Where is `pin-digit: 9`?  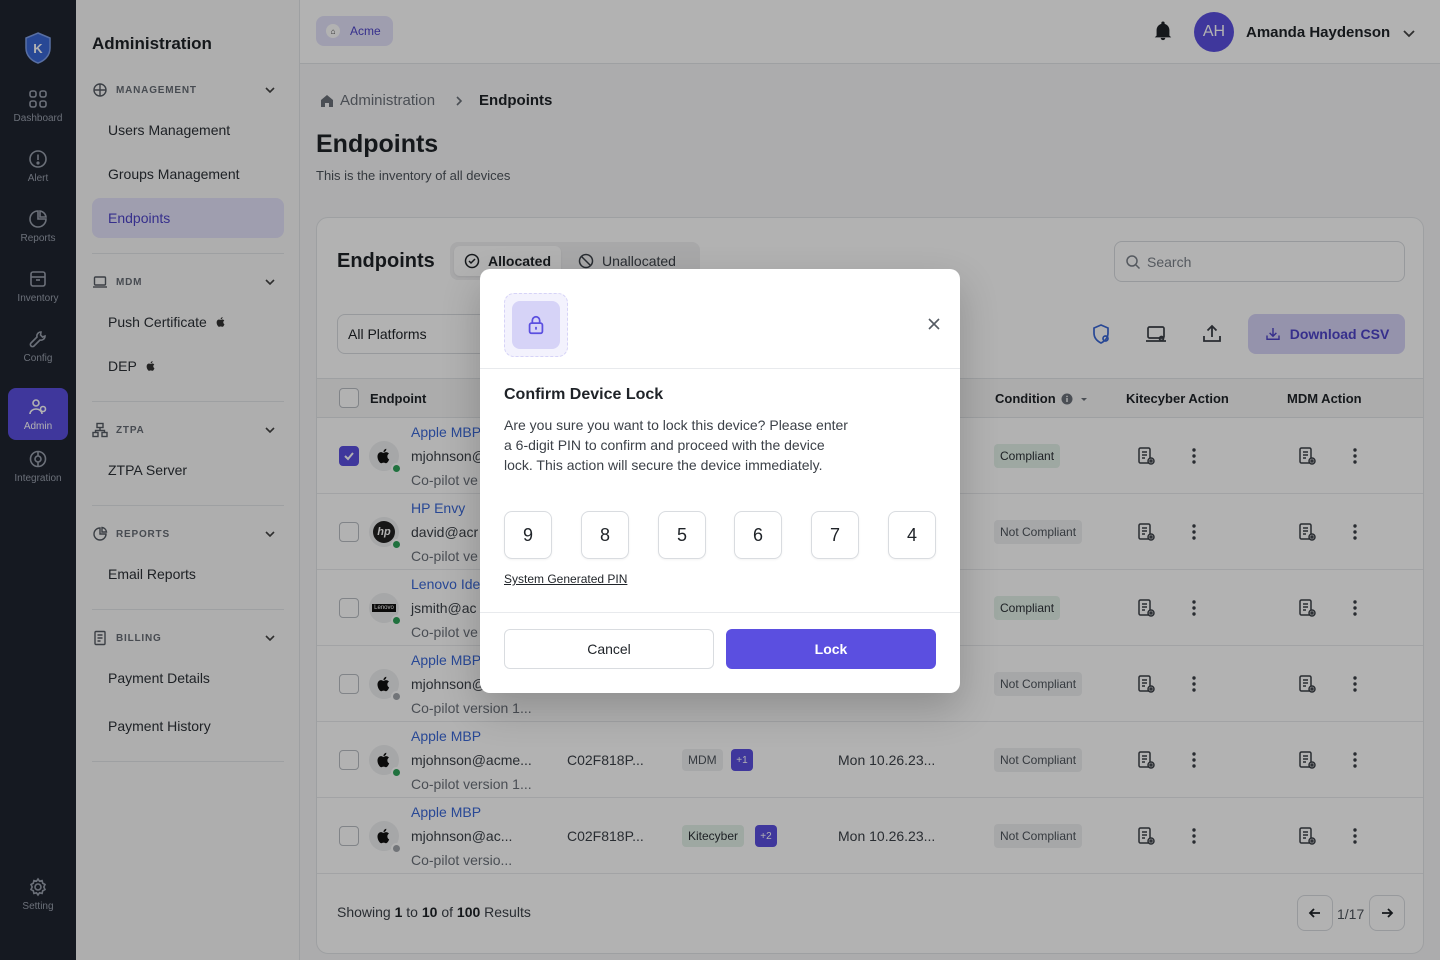 pin-digit: 9 is located at coordinates (528, 535).